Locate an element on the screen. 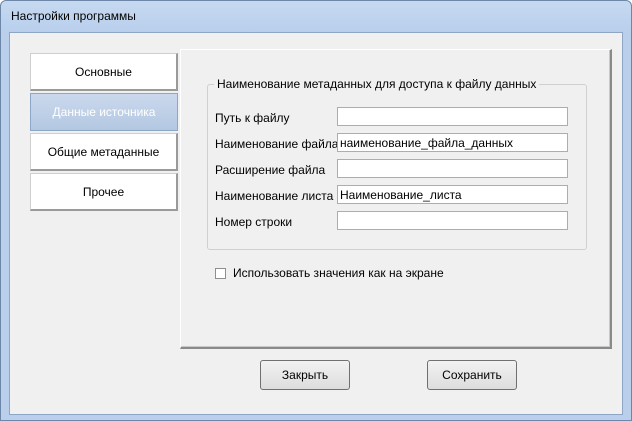 This screenshot has height=421, width=632. use-screen-values-checkbox: Использовать значения как на экране is located at coordinates (329, 273).